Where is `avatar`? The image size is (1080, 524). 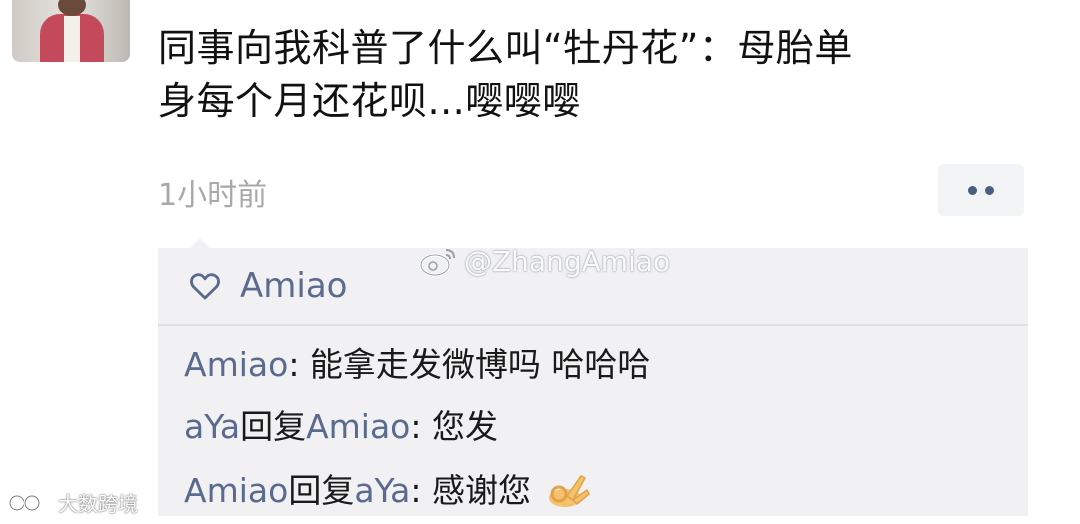
avatar is located at coordinates (71, 31).